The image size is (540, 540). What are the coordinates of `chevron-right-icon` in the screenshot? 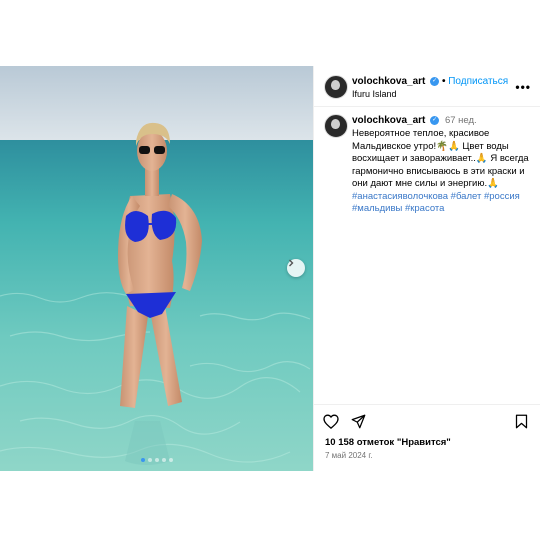 It's located at (291, 263).